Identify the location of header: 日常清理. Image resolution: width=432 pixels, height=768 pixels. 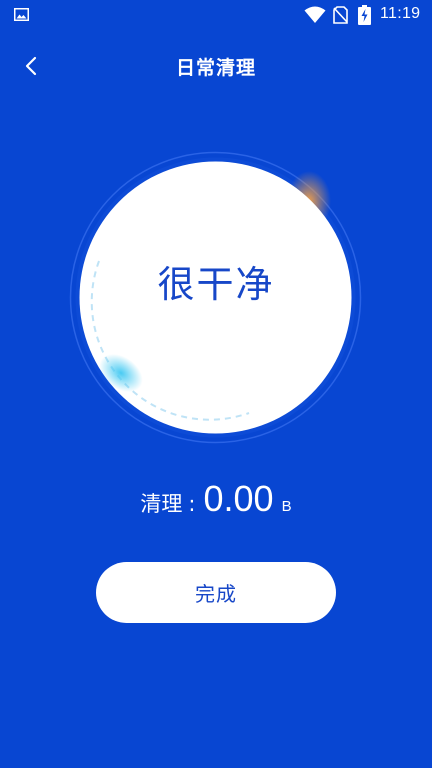
(216, 66).